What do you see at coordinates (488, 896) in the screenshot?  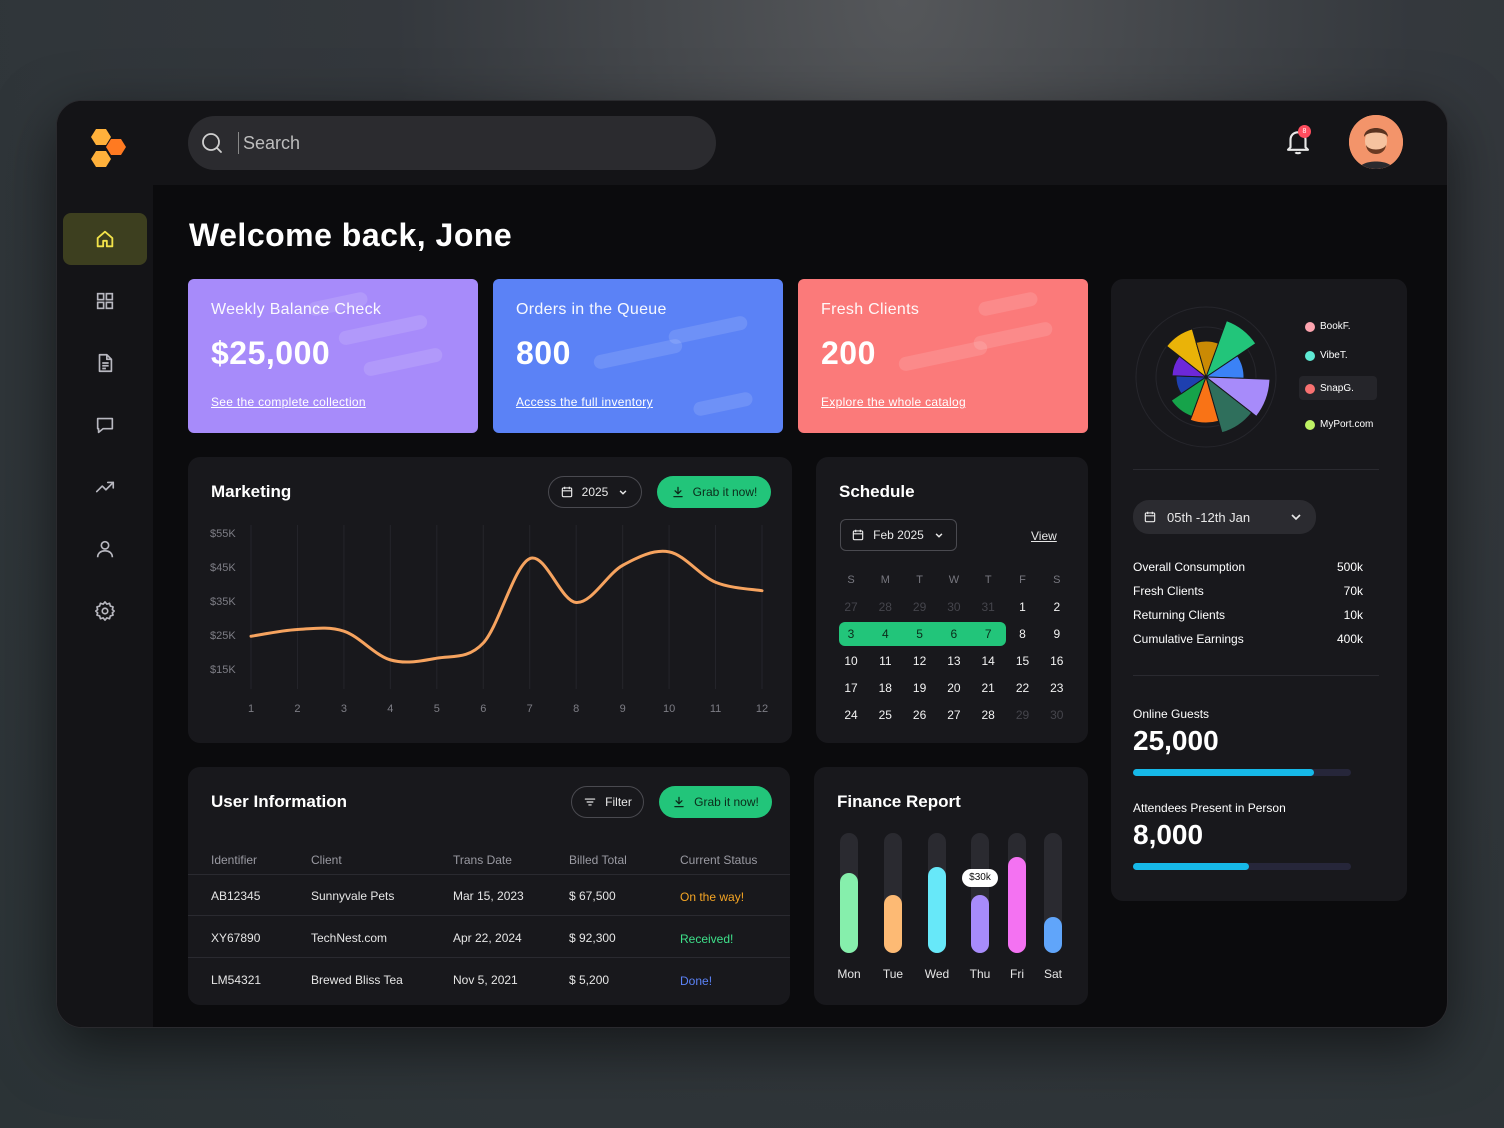 I see `table-cell-date: Mar 15, 2023` at bounding box center [488, 896].